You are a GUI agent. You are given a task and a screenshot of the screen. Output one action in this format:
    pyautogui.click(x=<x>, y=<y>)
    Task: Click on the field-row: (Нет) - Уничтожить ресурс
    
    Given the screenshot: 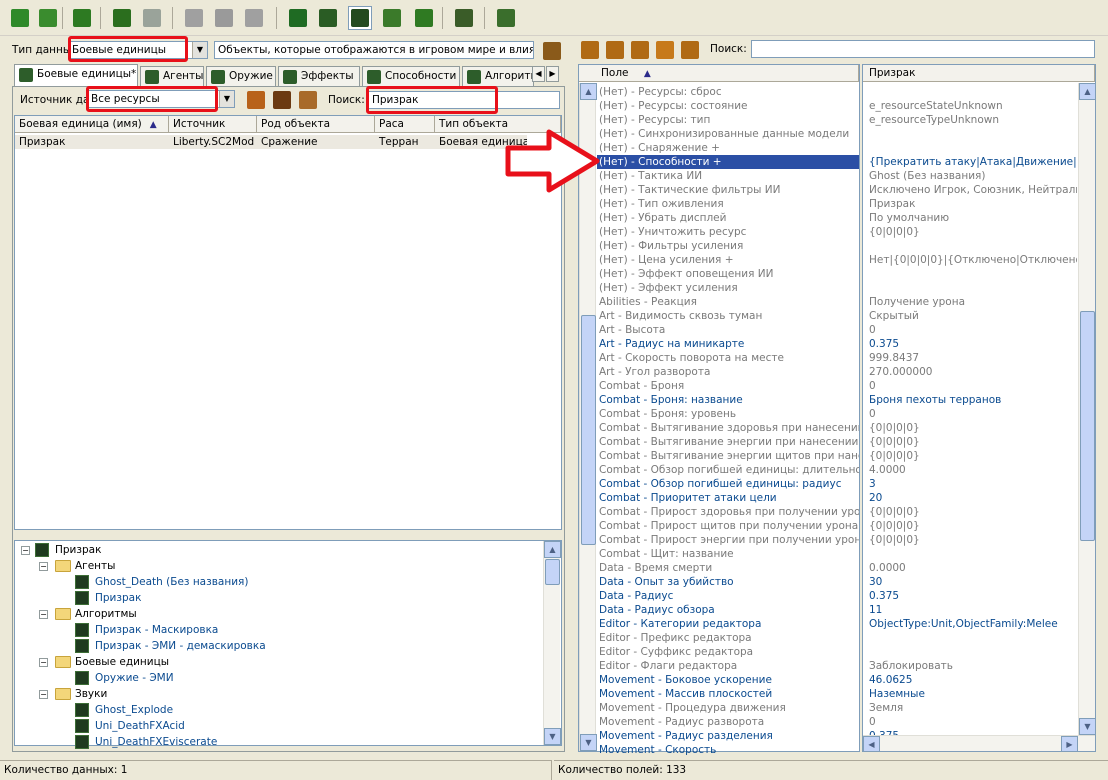 What is the action you would take?
    pyautogui.click(x=728, y=232)
    